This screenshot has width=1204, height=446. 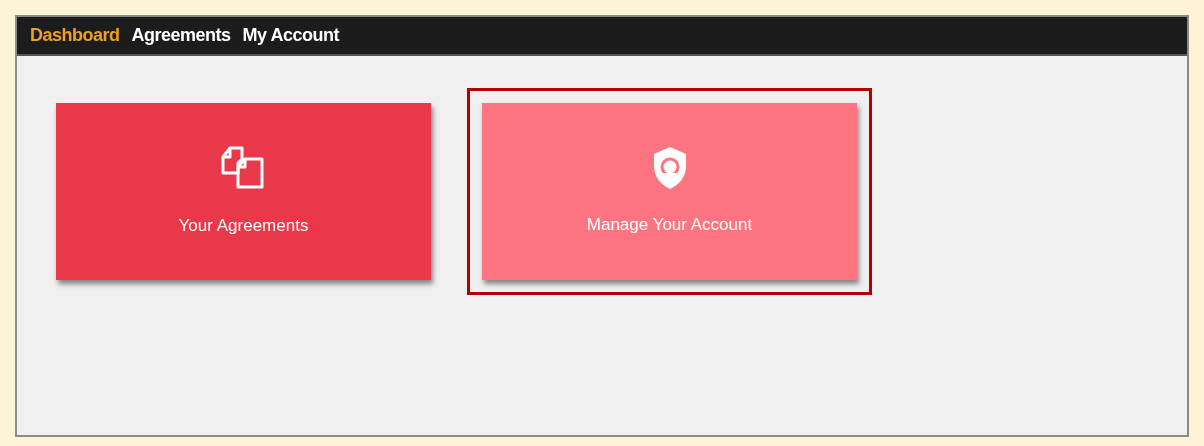 I want to click on nav-link: Dashboard, so click(x=75, y=35).